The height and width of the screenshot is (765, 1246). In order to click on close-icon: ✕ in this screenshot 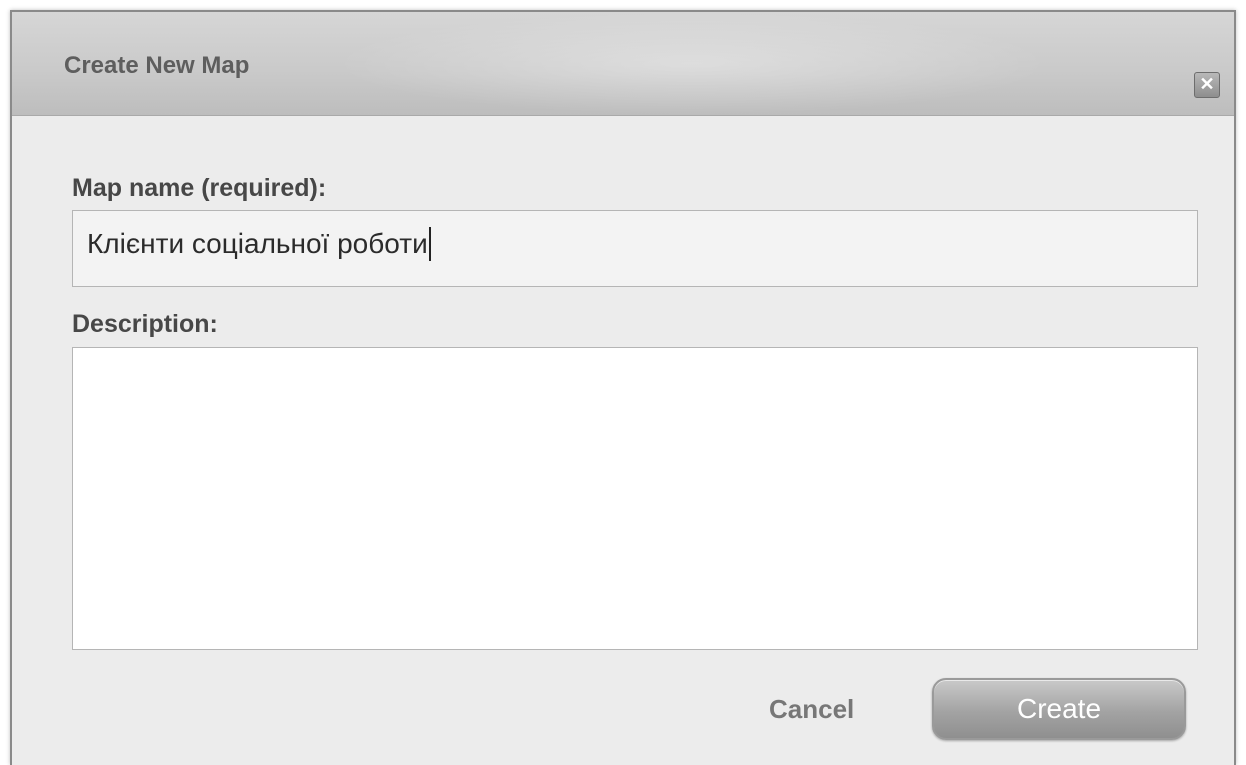, I will do `click(1207, 85)`.